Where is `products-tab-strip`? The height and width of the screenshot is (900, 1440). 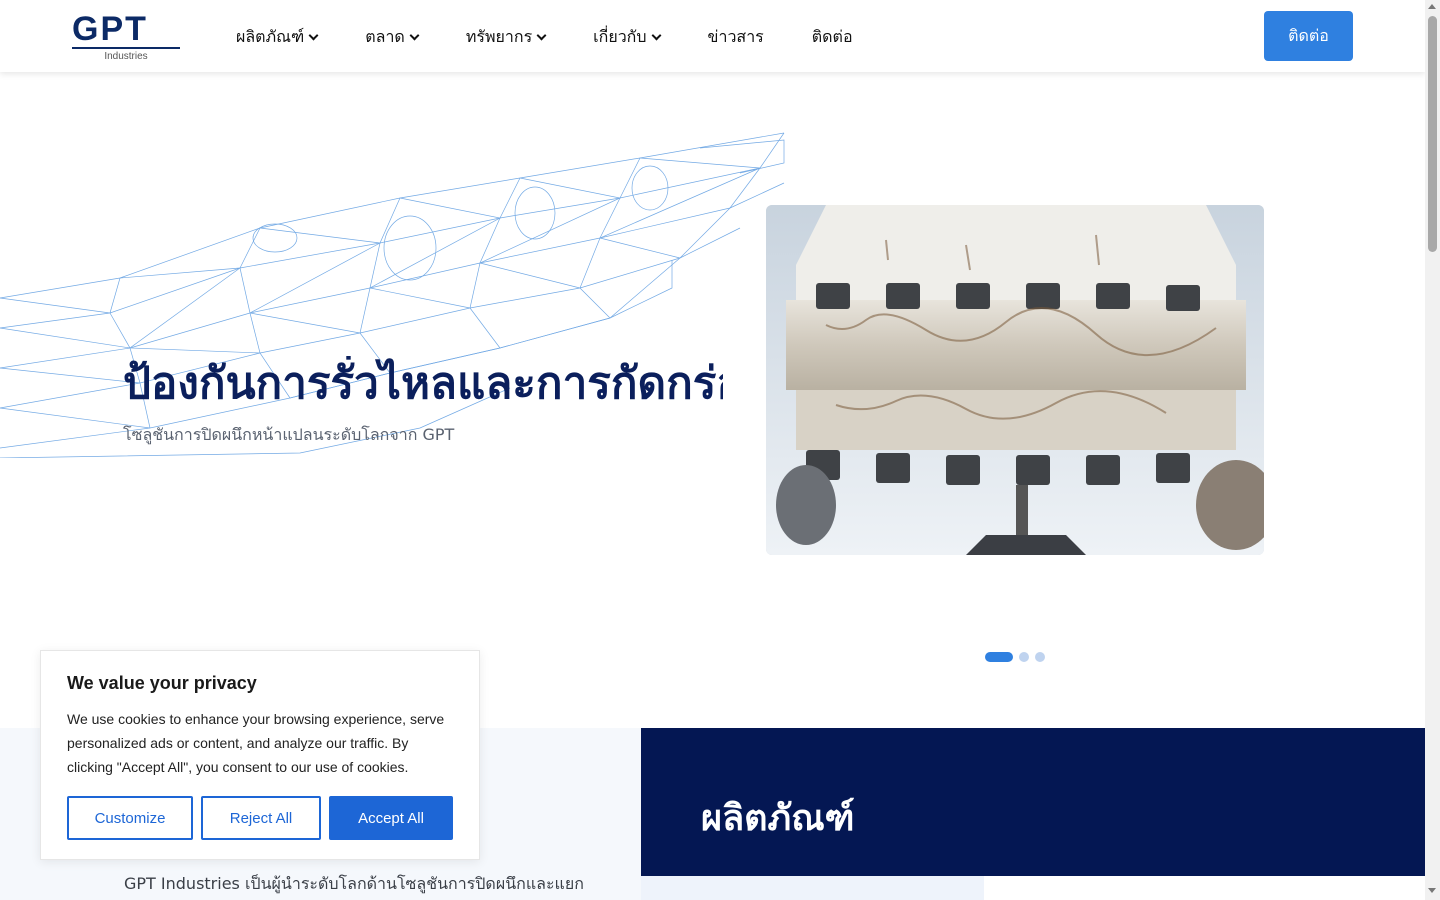 products-tab-strip is located at coordinates (812, 888).